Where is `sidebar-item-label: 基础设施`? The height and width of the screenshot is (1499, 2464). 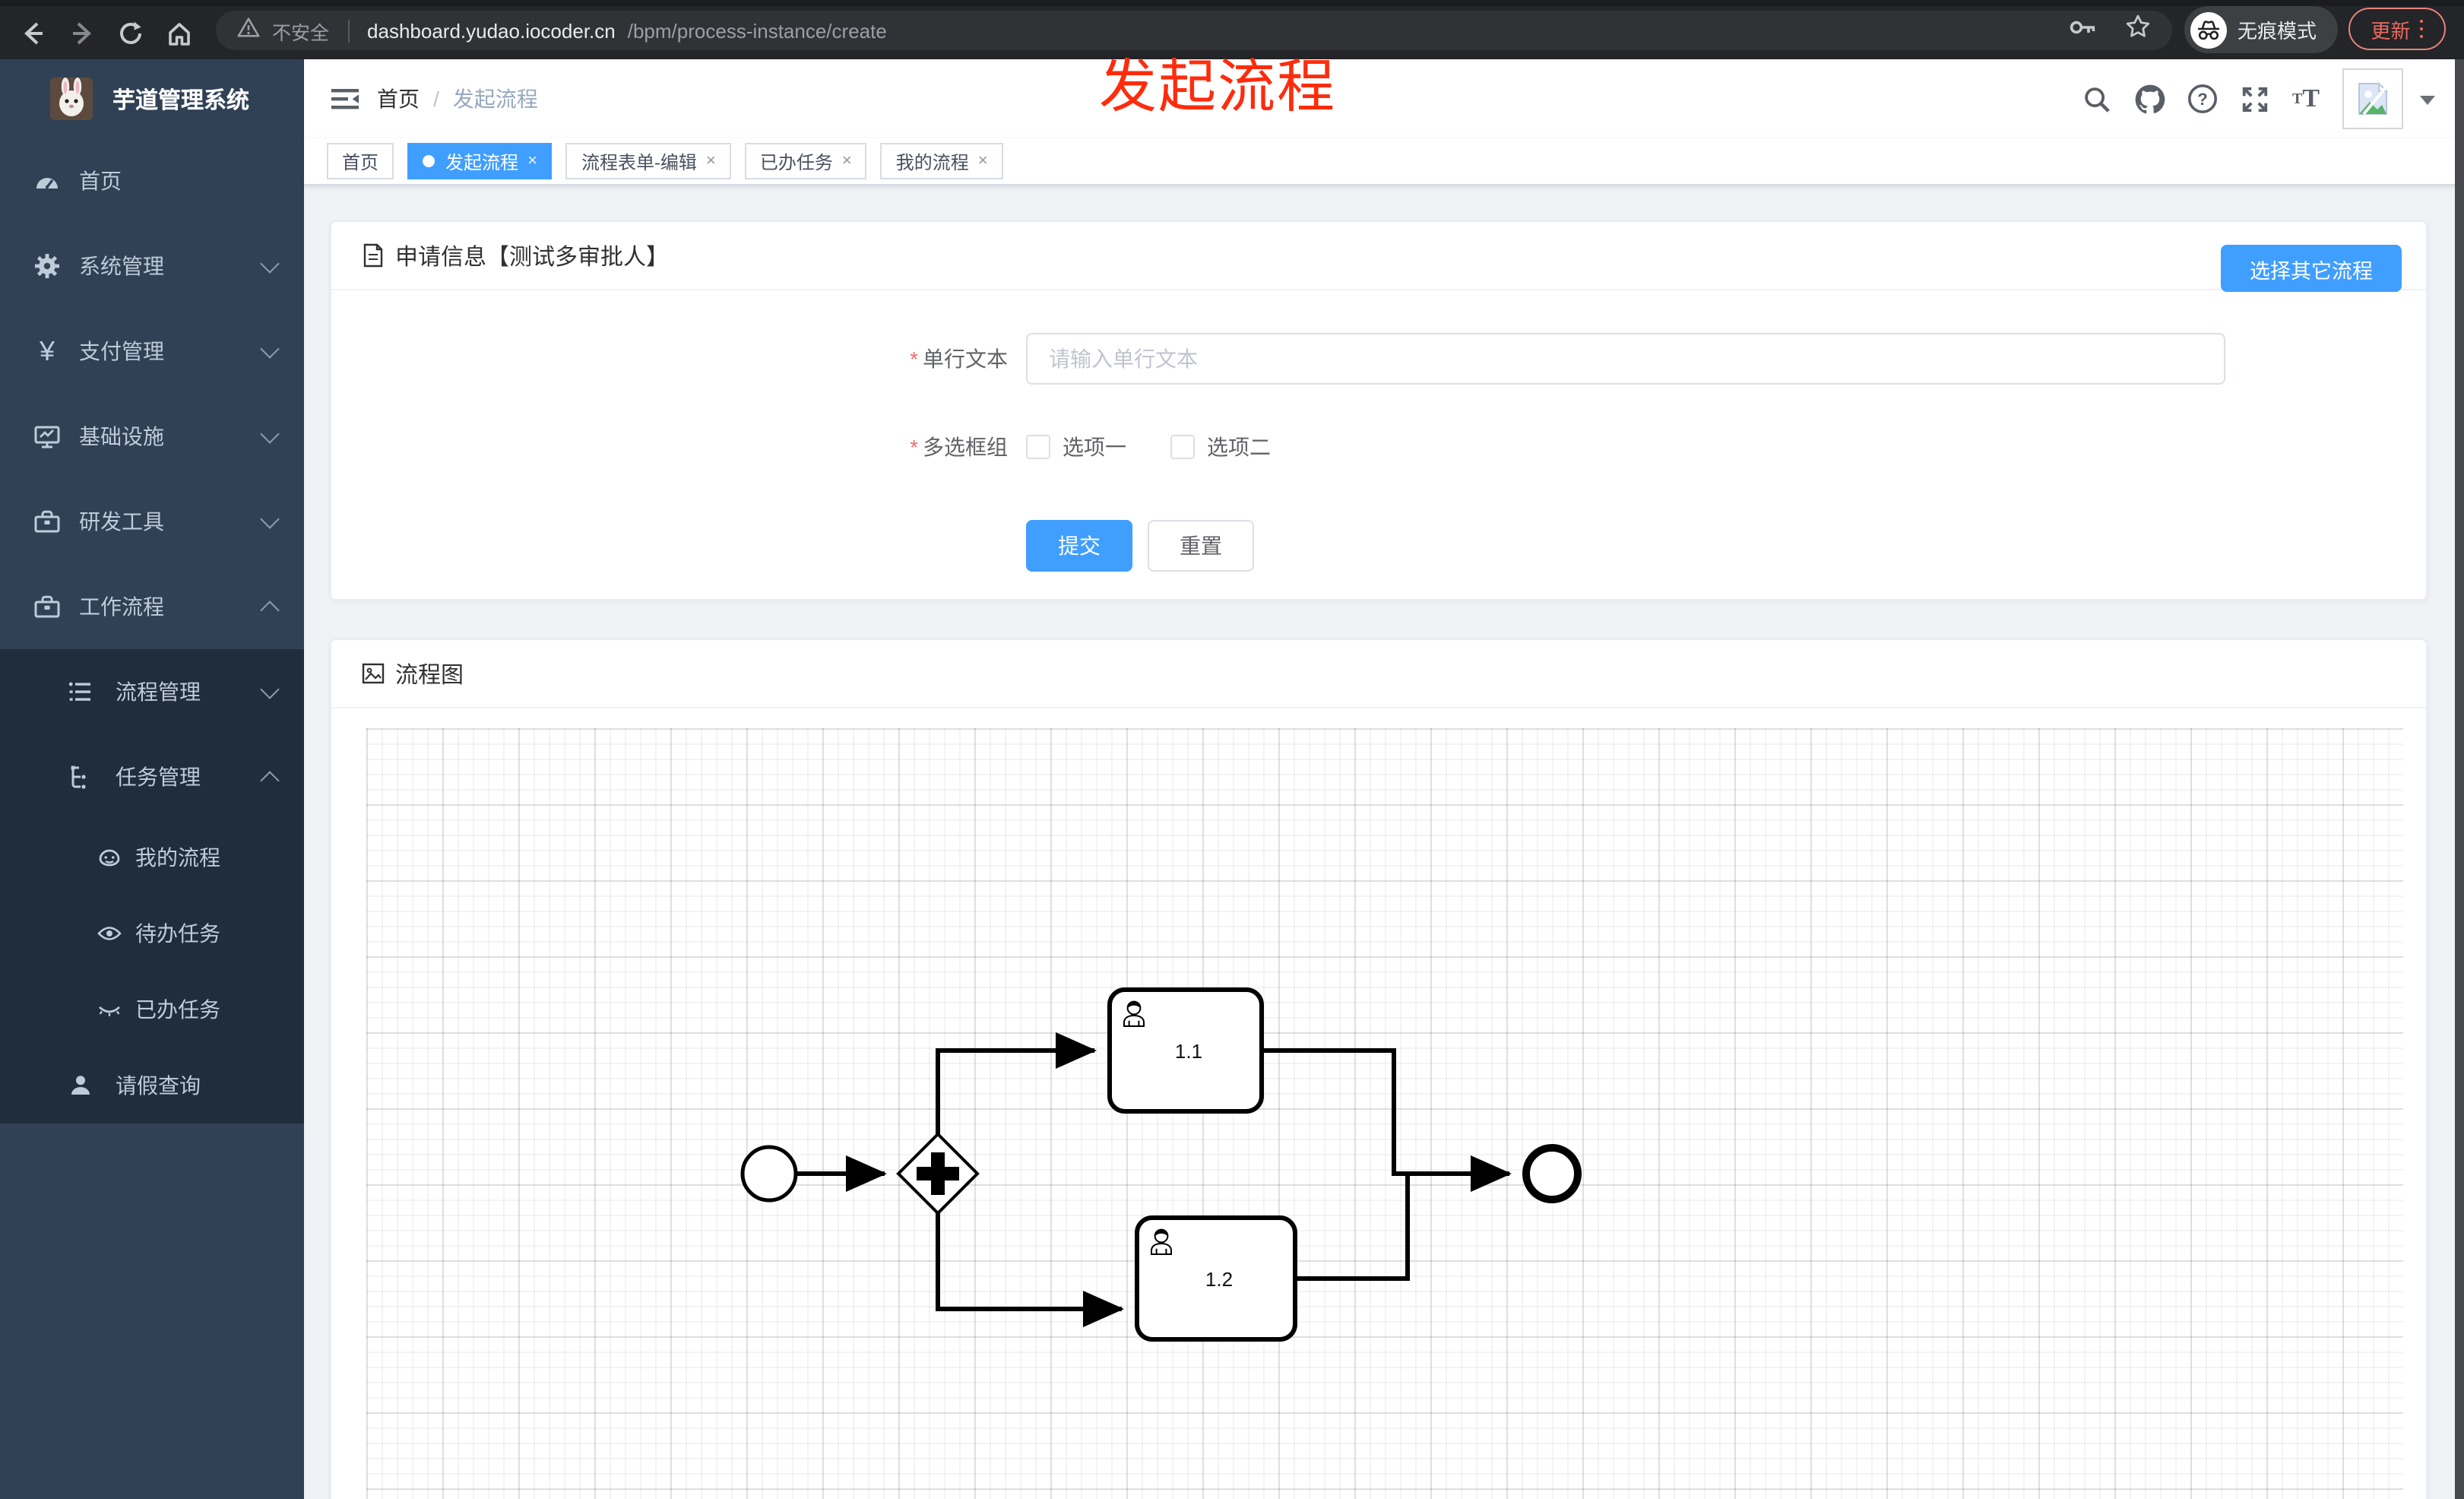 sidebar-item-label: 基础设施 is located at coordinates (121, 436).